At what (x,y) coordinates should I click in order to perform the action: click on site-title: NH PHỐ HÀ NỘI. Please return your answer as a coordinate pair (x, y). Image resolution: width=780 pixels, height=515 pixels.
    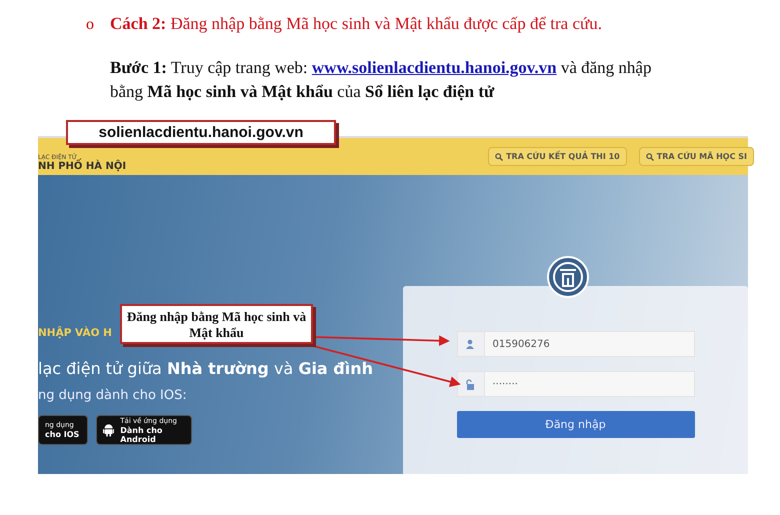
    Looking at the image, I should click on (82, 166).